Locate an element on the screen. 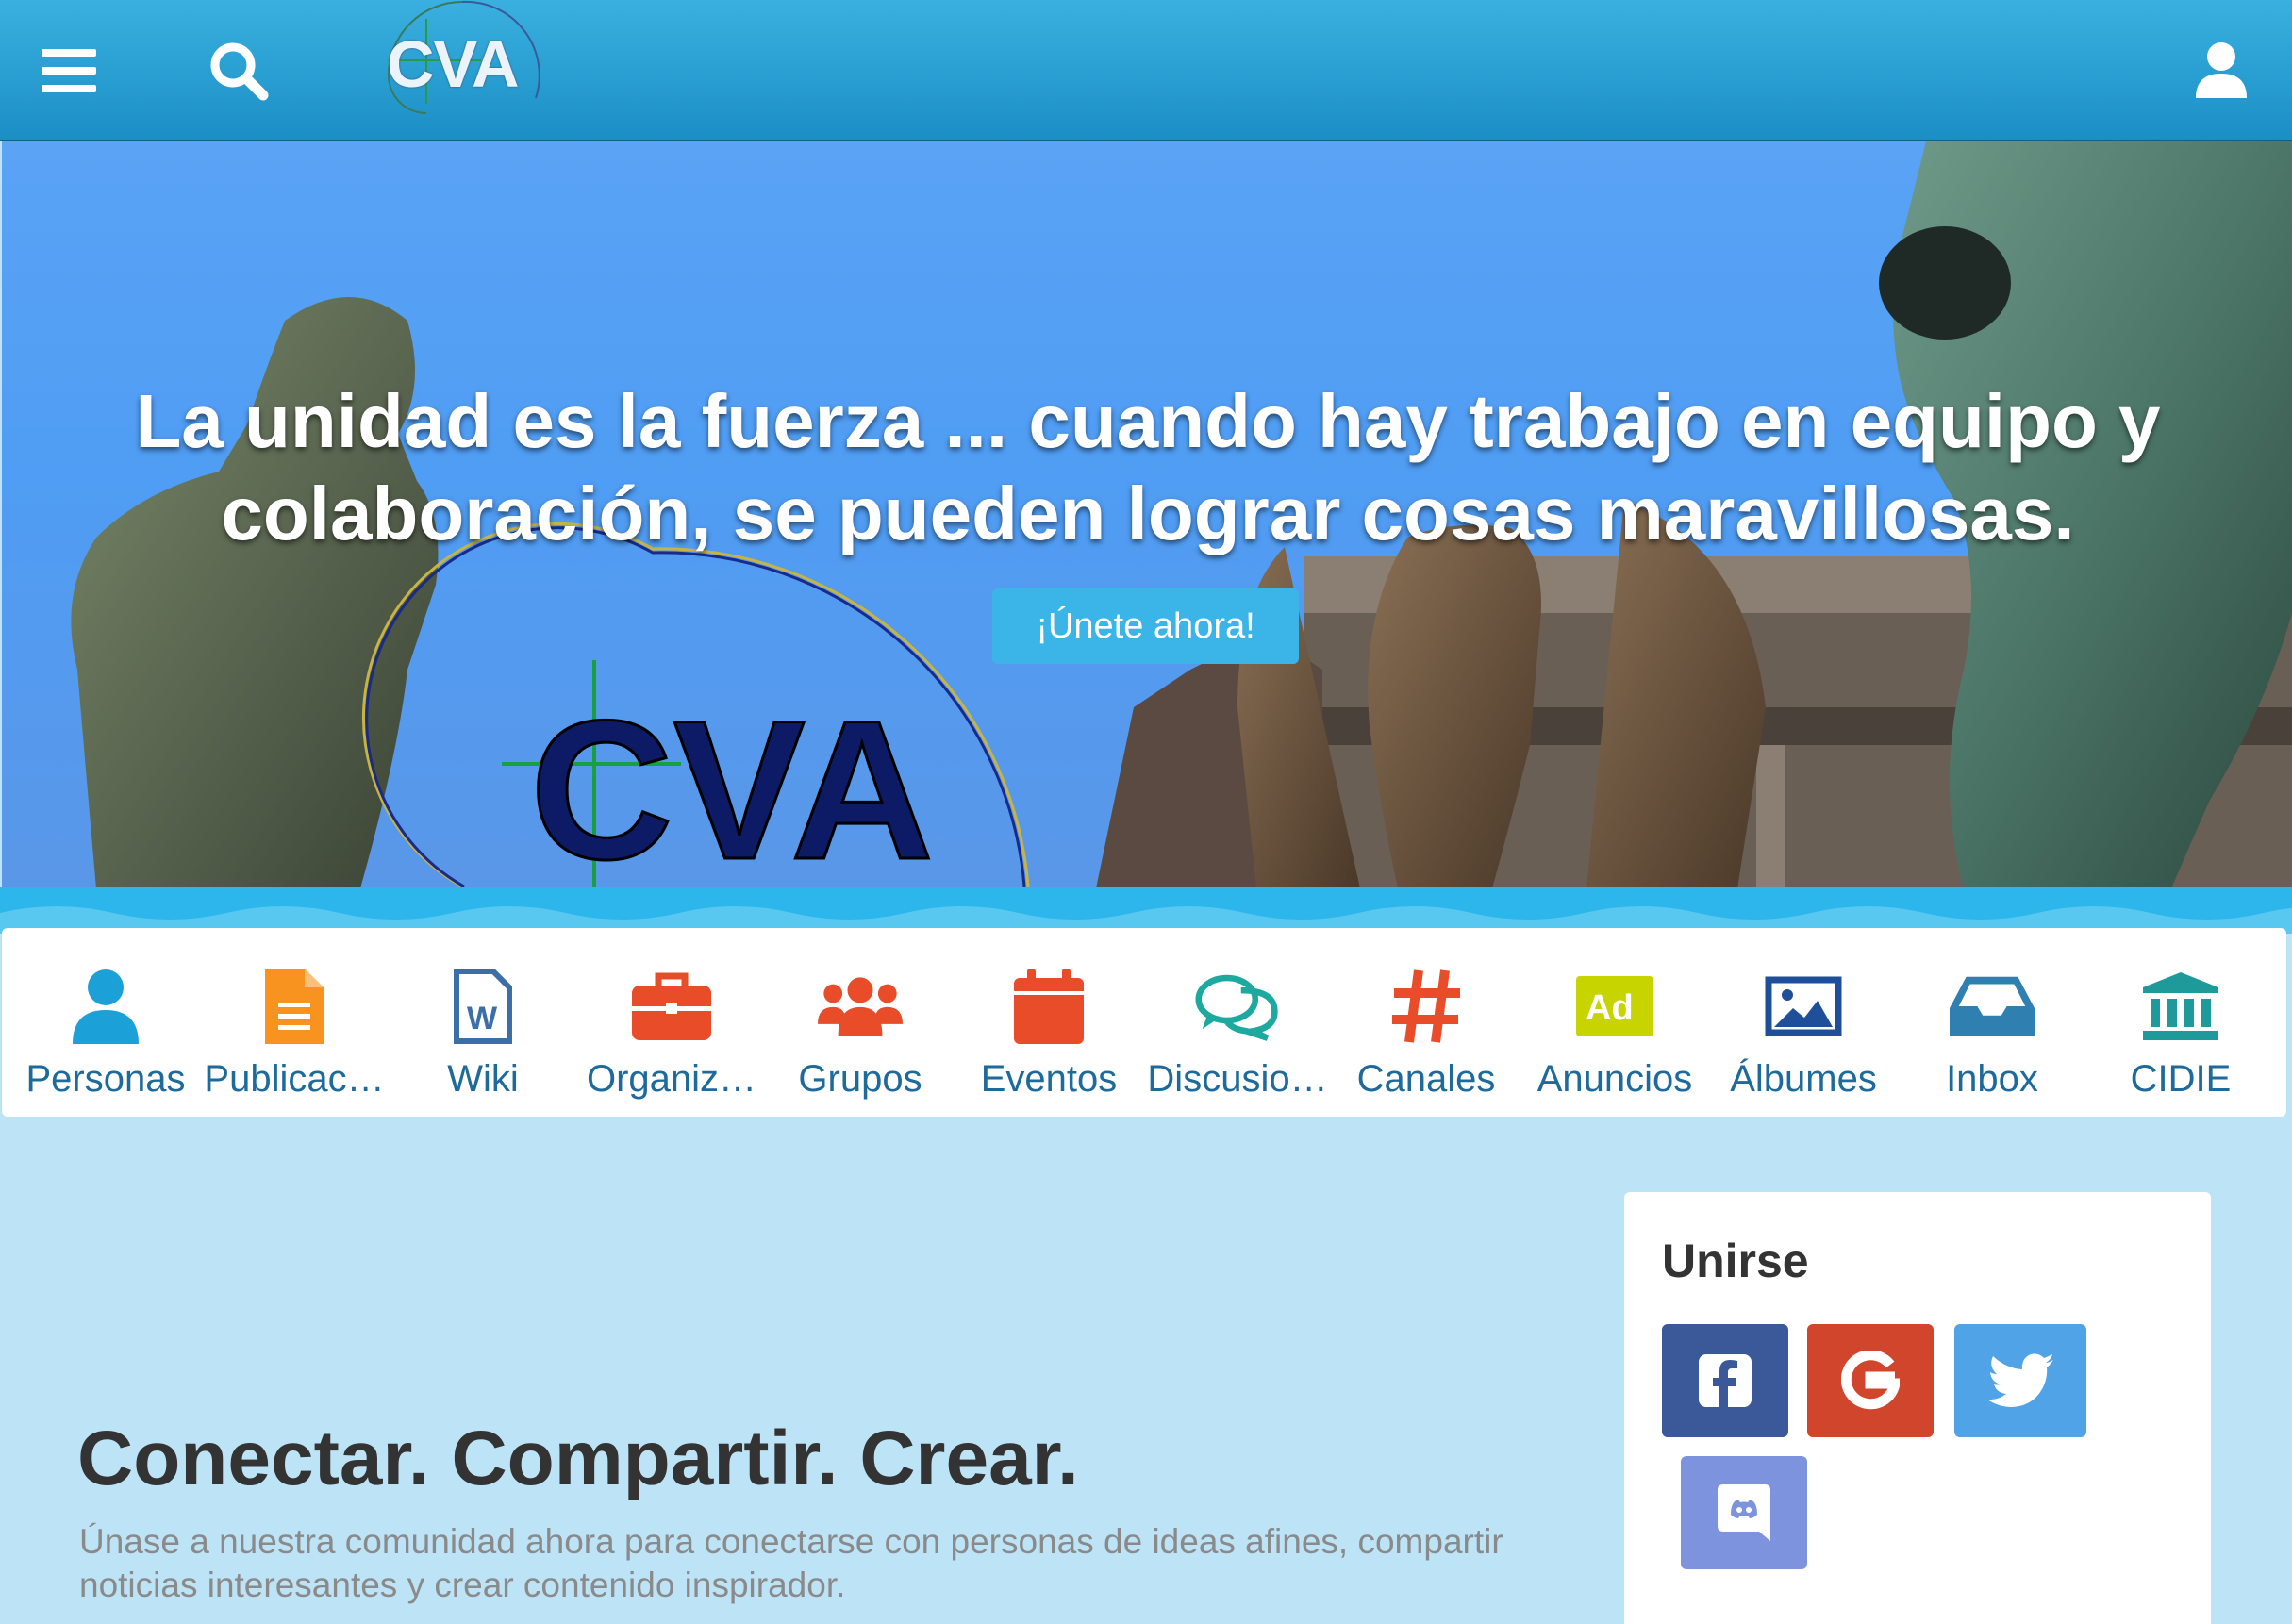 The image size is (2292, 1624). person-icon is located at coordinates (106, 1006).